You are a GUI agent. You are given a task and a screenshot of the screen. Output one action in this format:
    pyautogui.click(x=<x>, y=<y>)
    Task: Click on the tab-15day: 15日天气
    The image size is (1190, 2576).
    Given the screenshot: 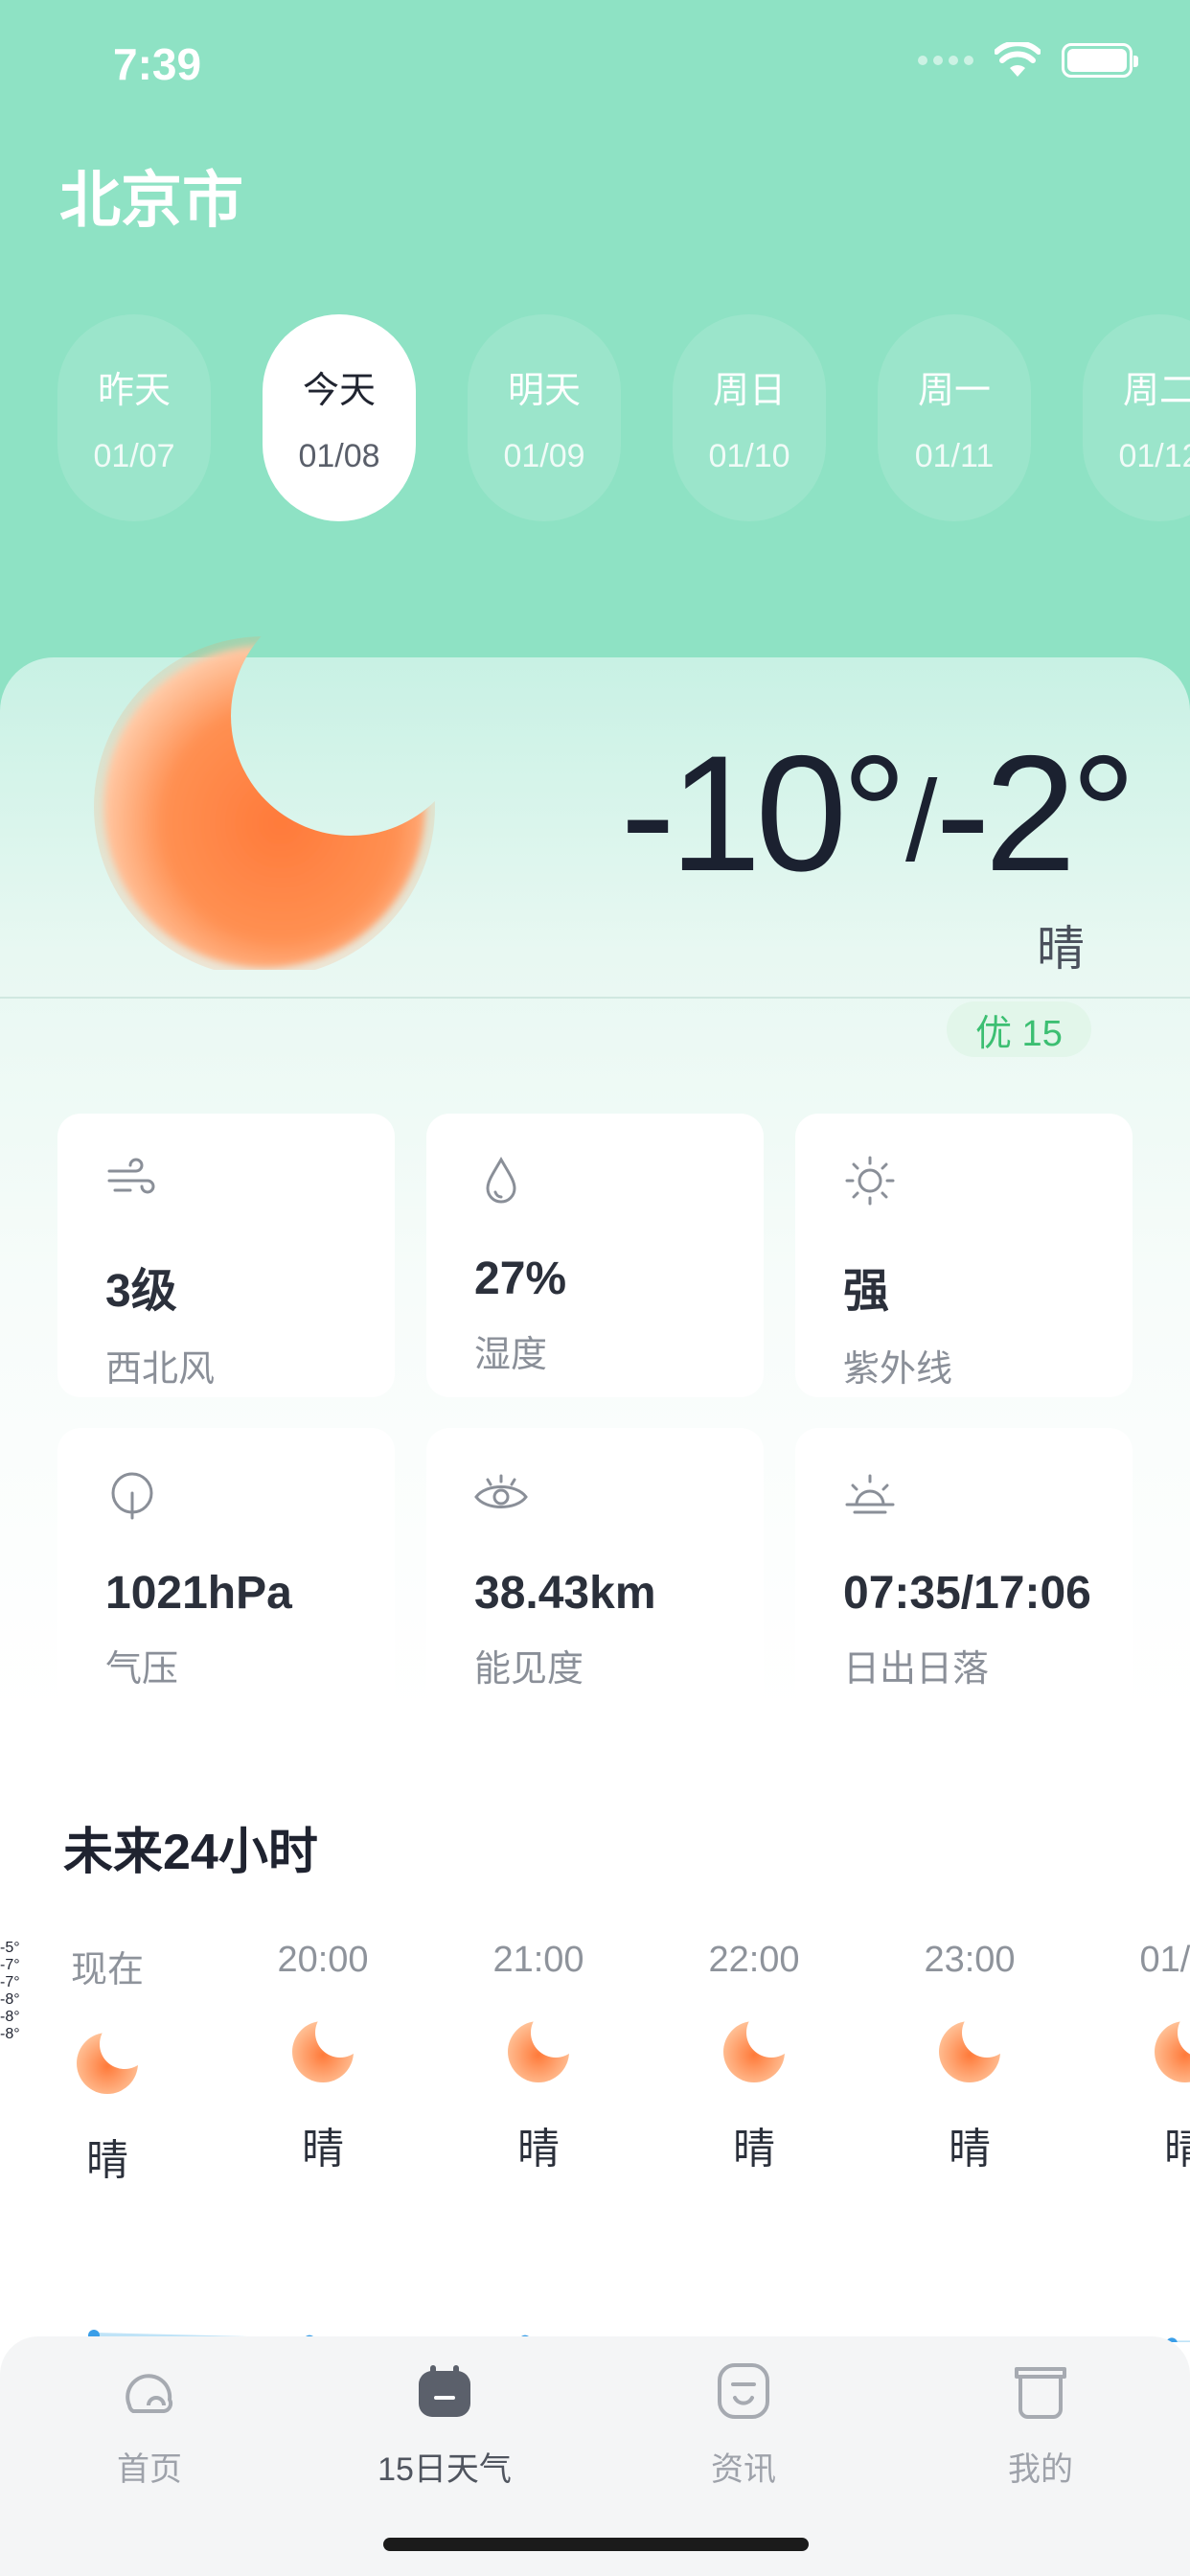 What is the action you would take?
    pyautogui.click(x=445, y=2424)
    